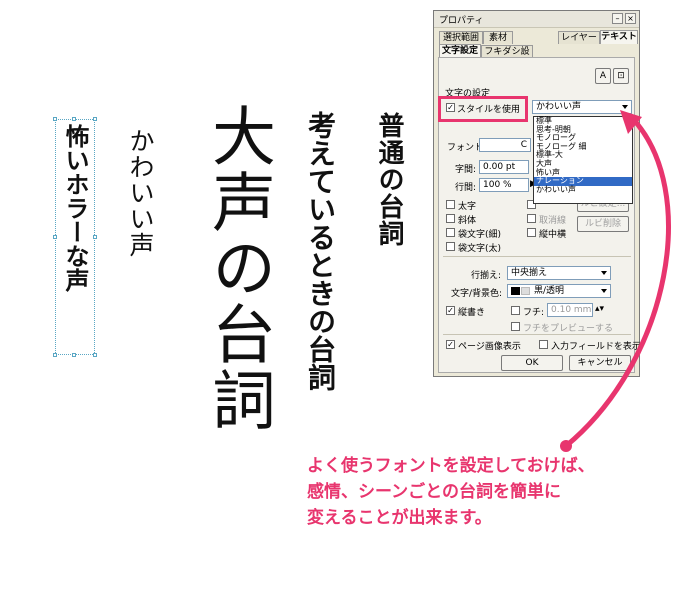  What do you see at coordinates (434, 492) in the screenshot?
I see `annotation-line: 感情、シーンごとの台詞を簡単に` at bounding box center [434, 492].